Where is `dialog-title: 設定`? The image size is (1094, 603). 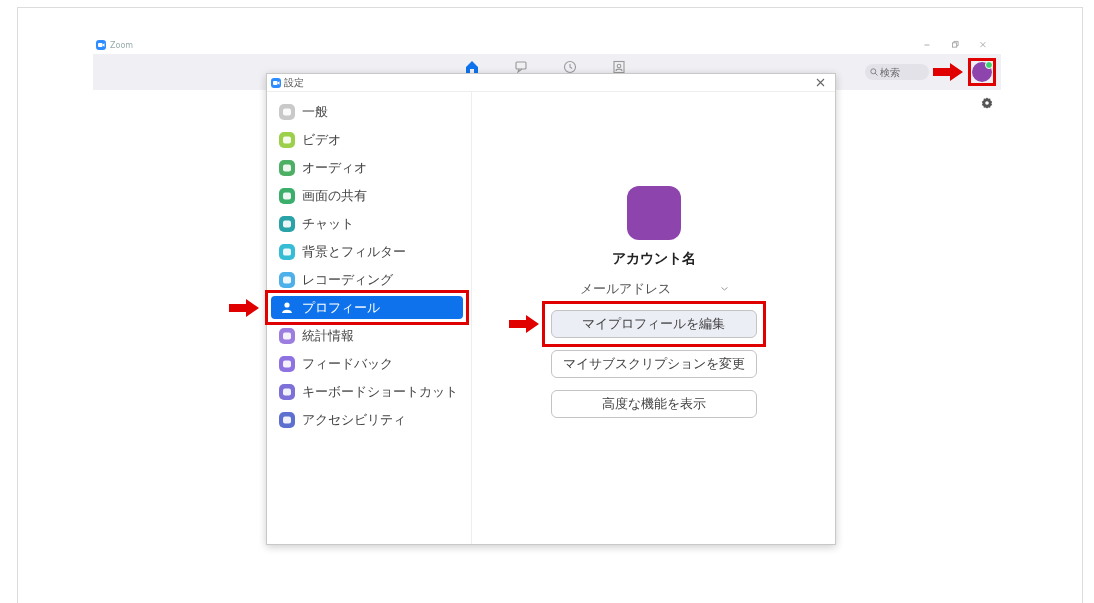 dialog-title: 設定 is located at coordinates (294, 82).